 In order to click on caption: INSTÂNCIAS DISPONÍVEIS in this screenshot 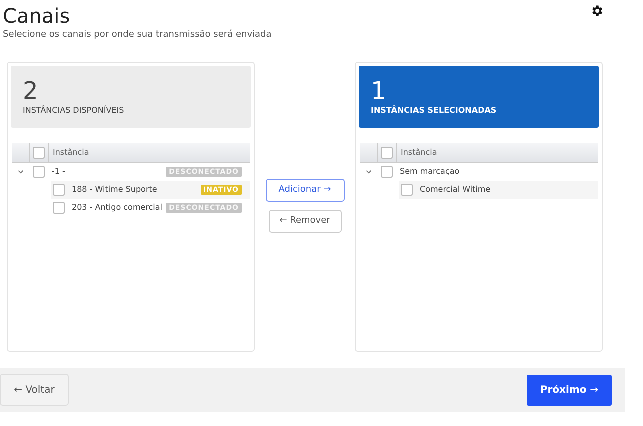, I will do `click(74, 111)`.